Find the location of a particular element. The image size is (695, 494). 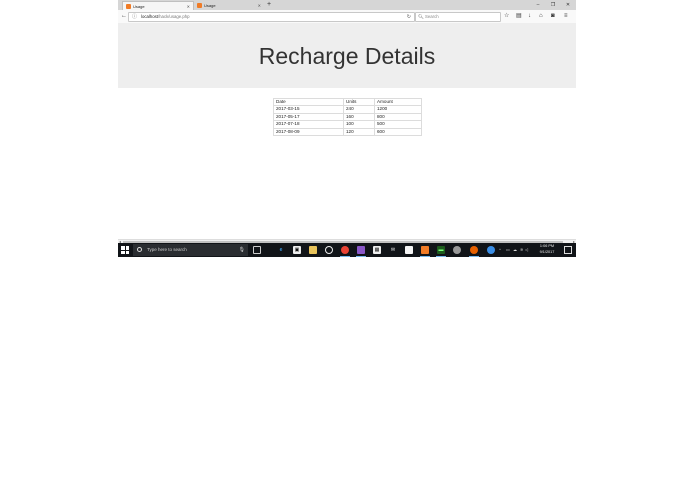

start-button is located at coordinates (125, 250).